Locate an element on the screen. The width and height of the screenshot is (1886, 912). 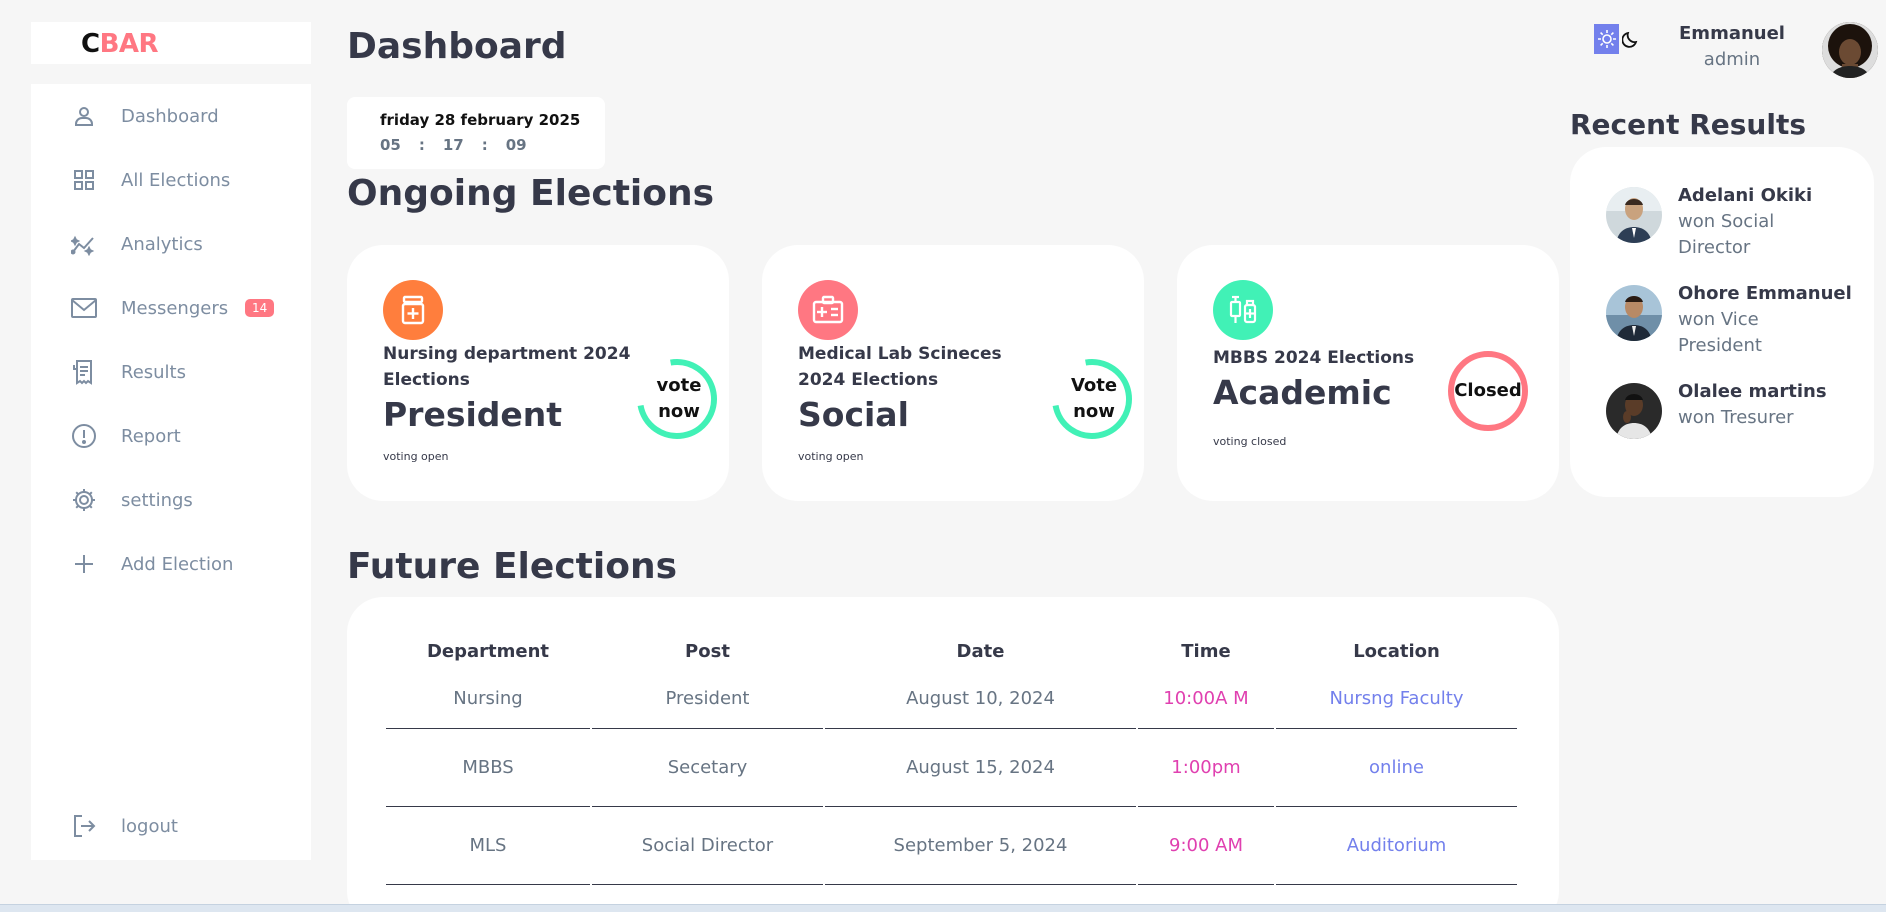
sidebar-item-analytics: Analytics is located at coordinates (171, 244).